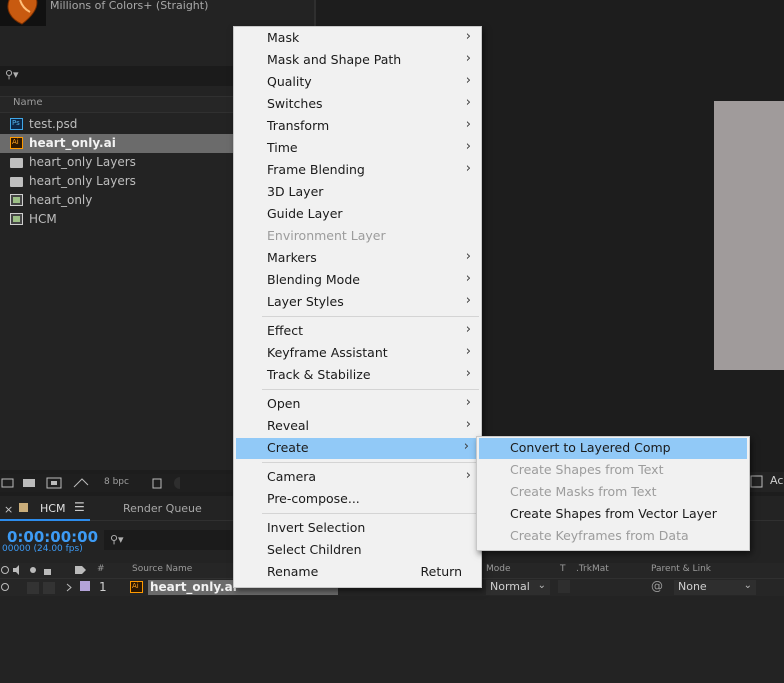 The width and height of the screenshot is (784, 683). I want to click on ai-file-icon: Ai, so click(136, 587).